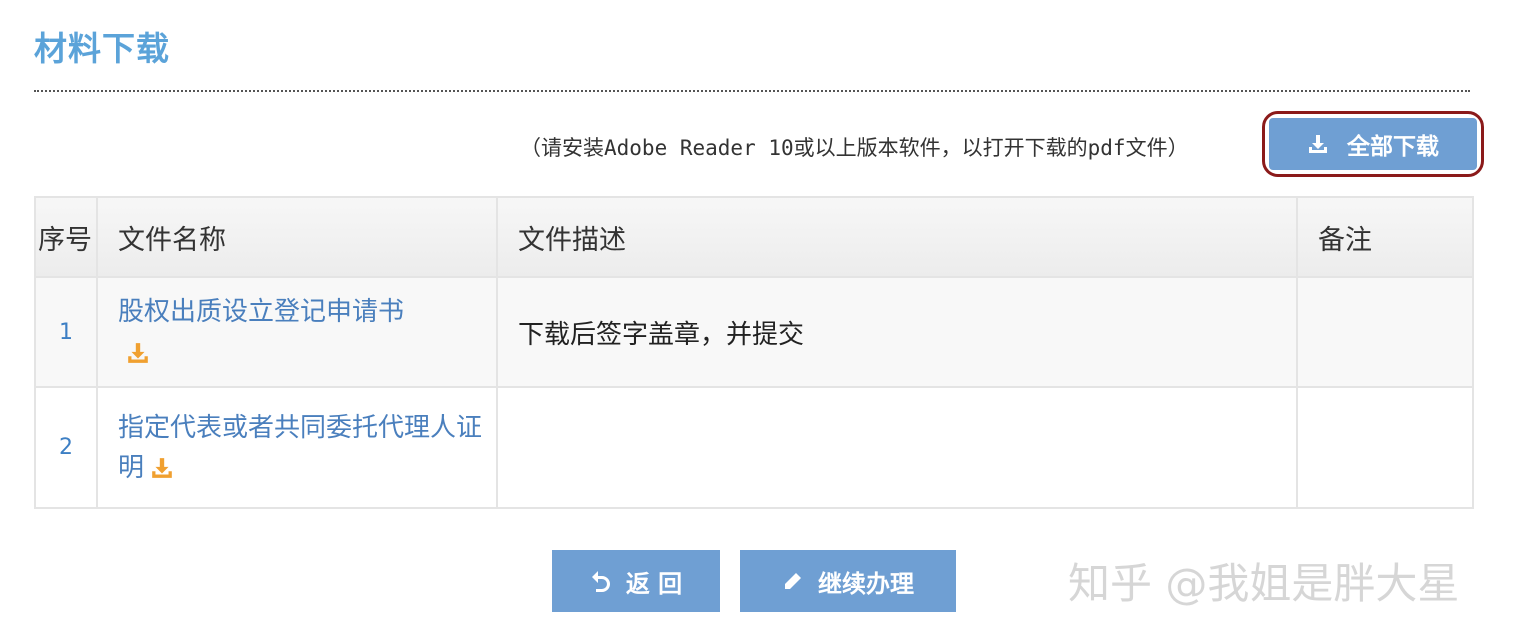 The image size is (1522, 642). I want to click on file-desc-cell, so click(897, 447).